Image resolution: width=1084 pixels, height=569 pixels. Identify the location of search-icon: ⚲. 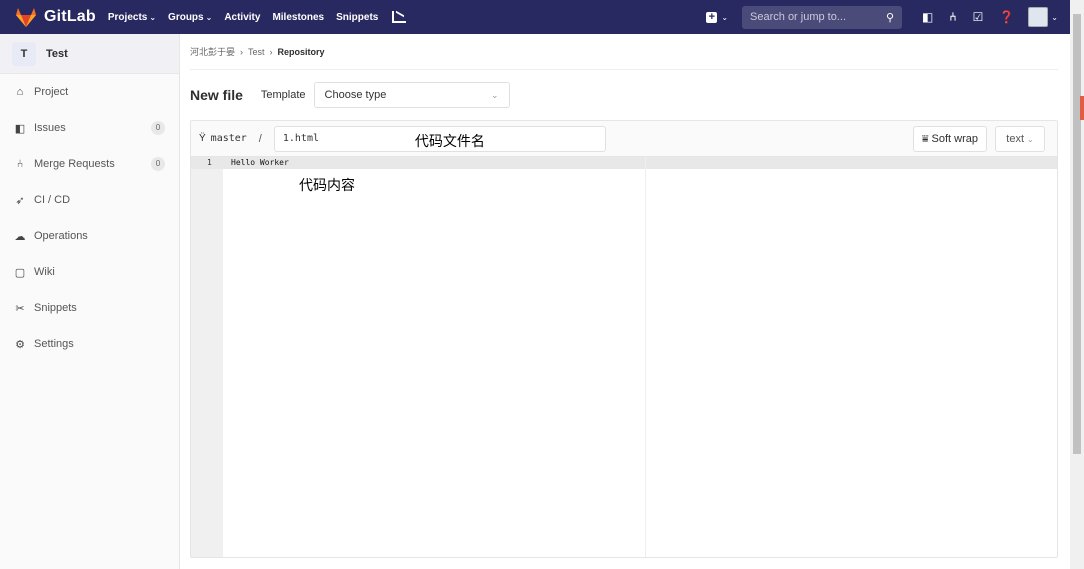
(890, 17).